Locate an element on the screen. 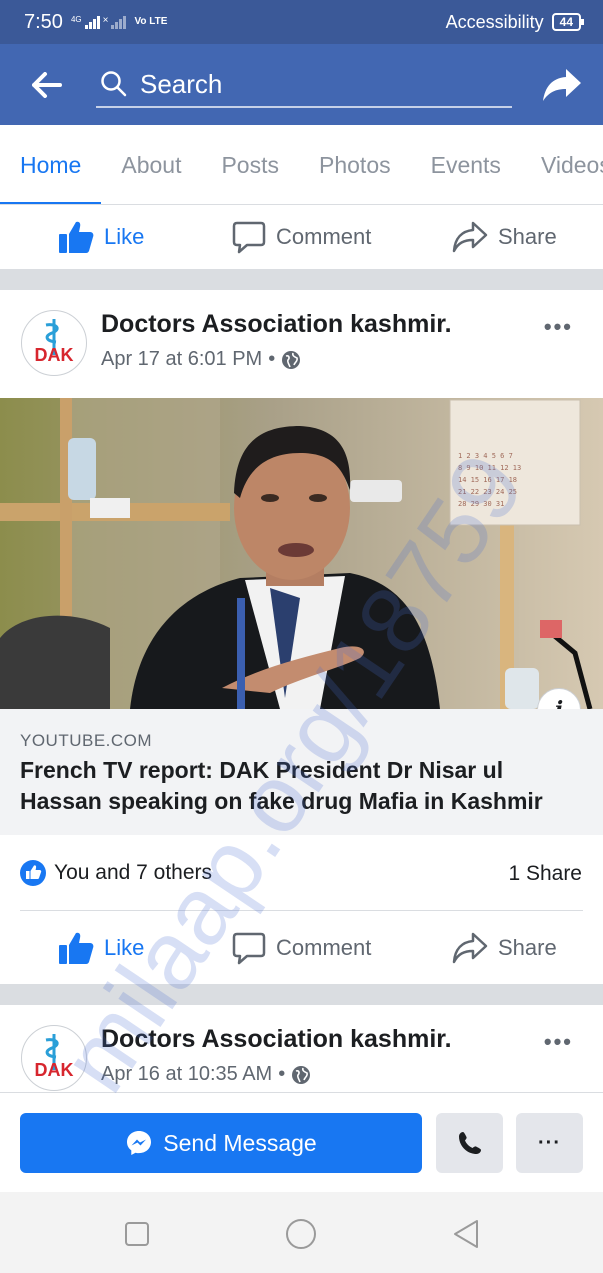 The width and height of the screenshot is (603, 1273). page-tabs: Home About Posts Photos Events Videos is located at coordinates (301, 165).